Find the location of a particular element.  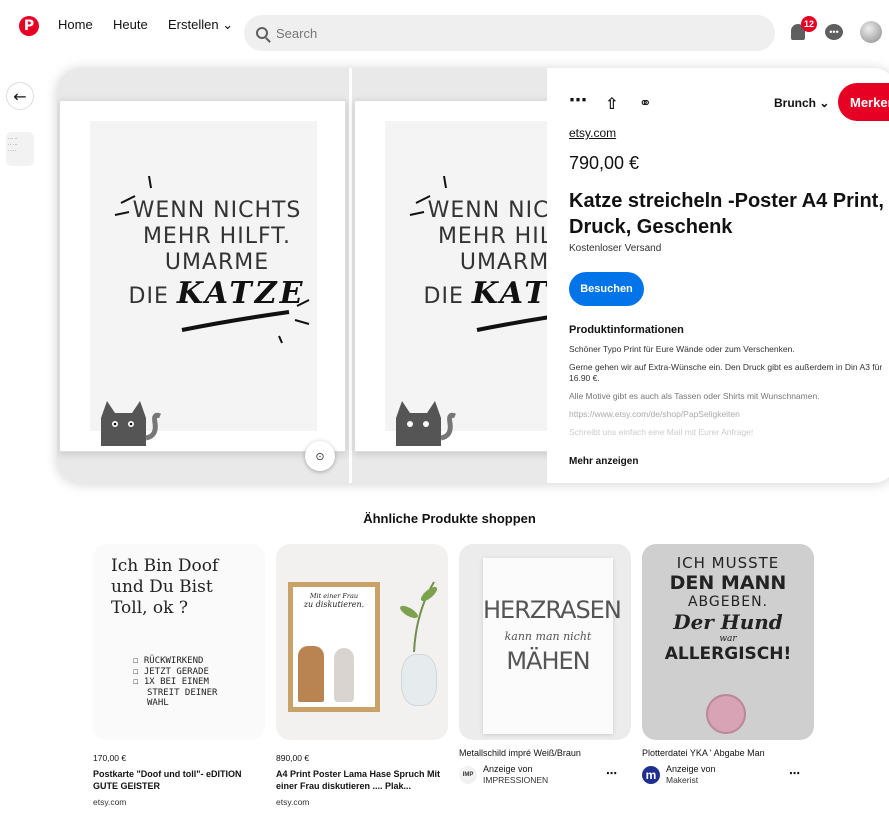

share-icon: ⇧ is located at coordinates (611, 103).